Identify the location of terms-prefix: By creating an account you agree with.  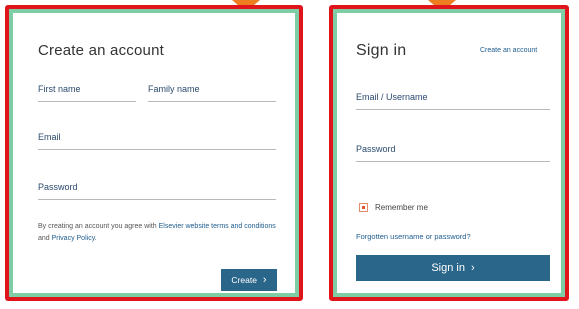
(98, 226).